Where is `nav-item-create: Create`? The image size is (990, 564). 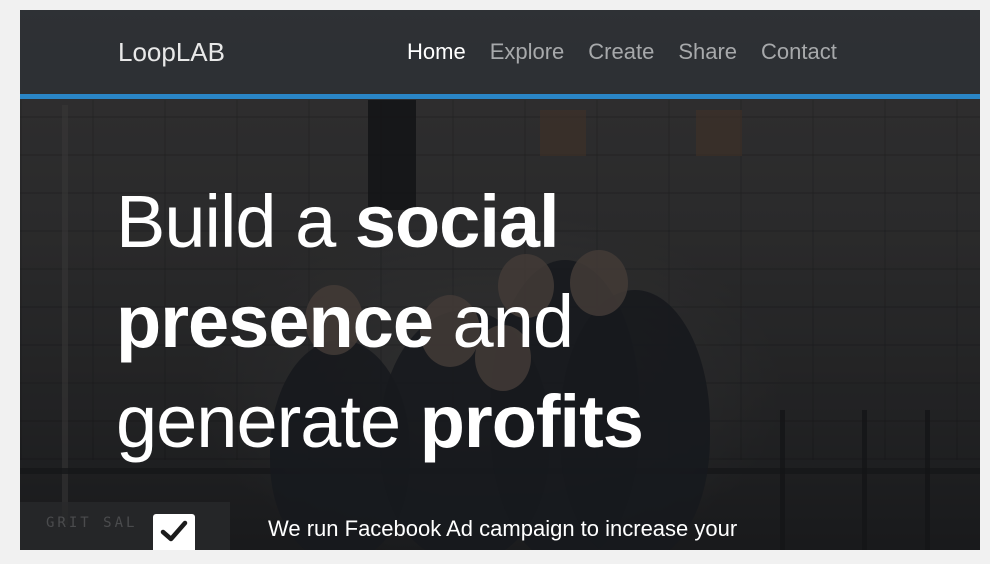 nav-item-create: Create is located at coordinates (633, 52).